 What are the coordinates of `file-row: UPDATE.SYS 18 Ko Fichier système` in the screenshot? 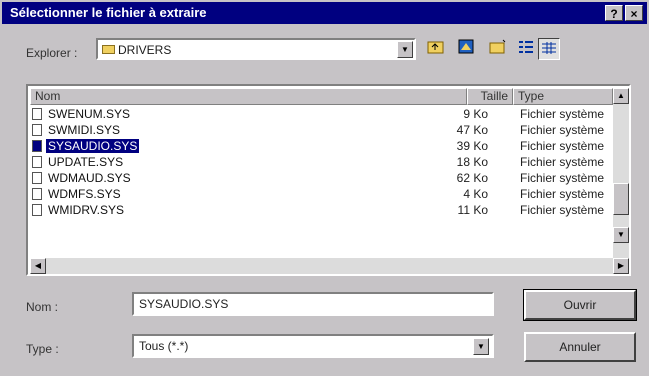 It's located at (321, 162).